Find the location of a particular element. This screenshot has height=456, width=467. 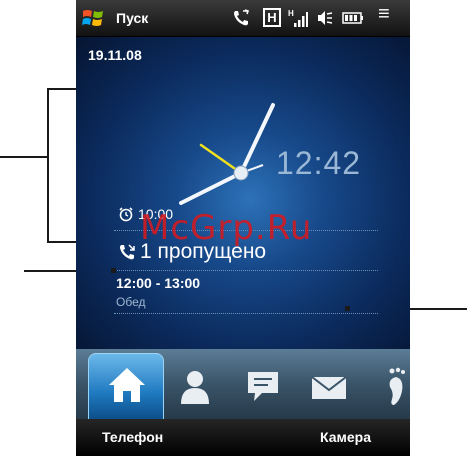

tab-bar is located at coordinates (243, 384).